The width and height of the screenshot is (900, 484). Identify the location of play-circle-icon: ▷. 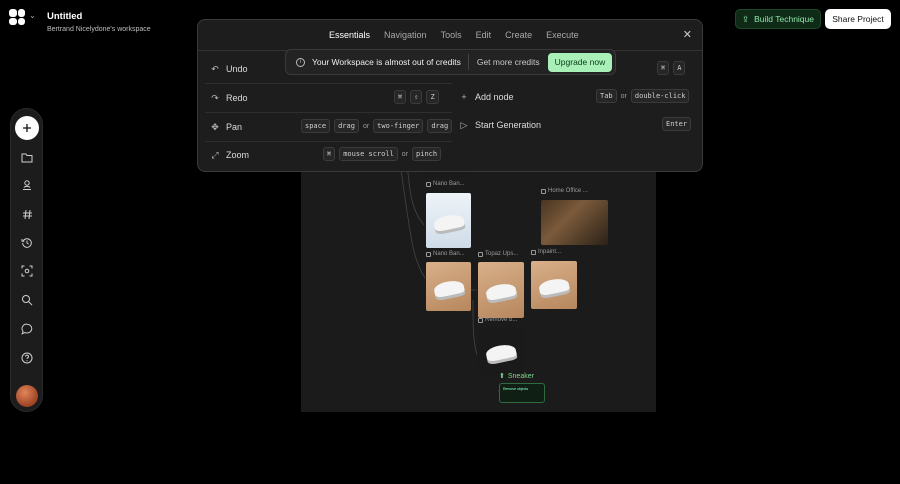
(464, 124).